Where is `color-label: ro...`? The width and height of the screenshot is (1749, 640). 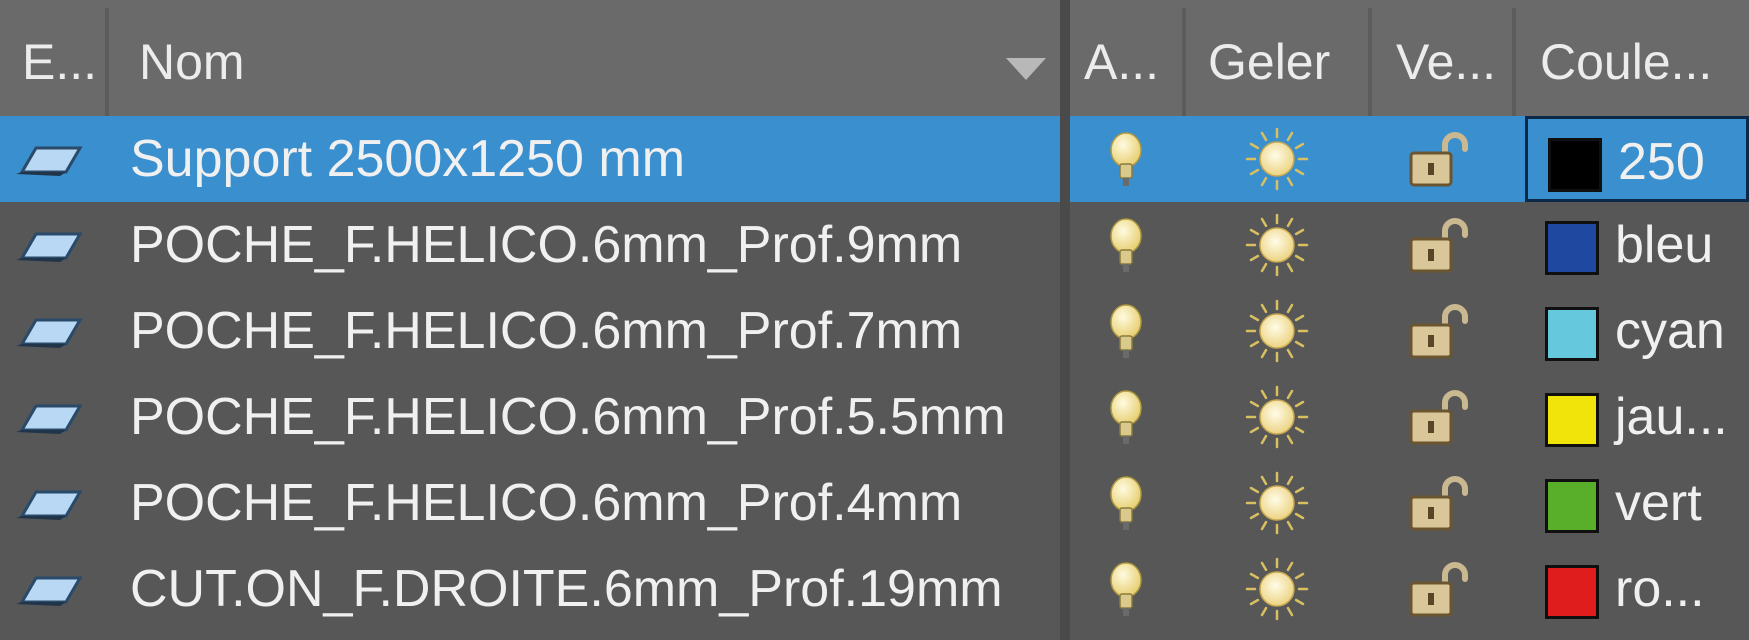 color-label: ro... is located at coordinates (1660, 589).